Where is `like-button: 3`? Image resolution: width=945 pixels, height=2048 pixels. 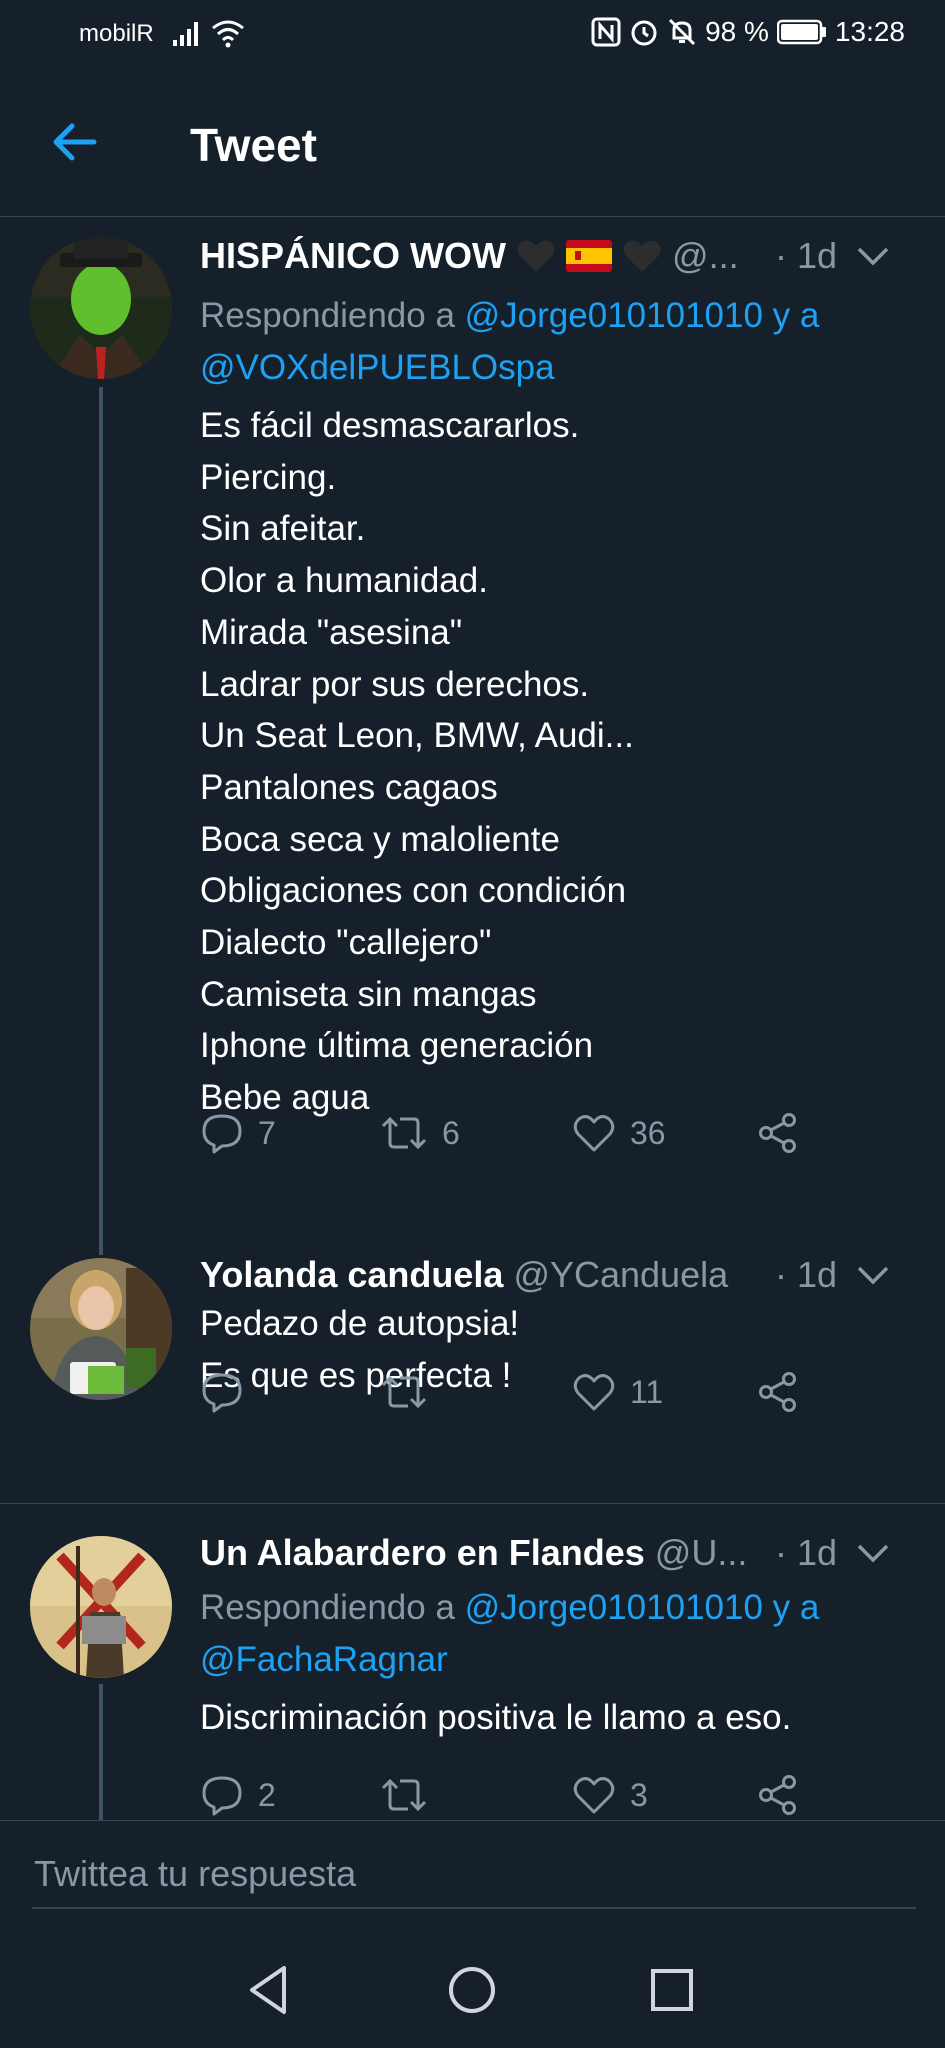 like-button: 3 is located at coordinates (610, 1795).